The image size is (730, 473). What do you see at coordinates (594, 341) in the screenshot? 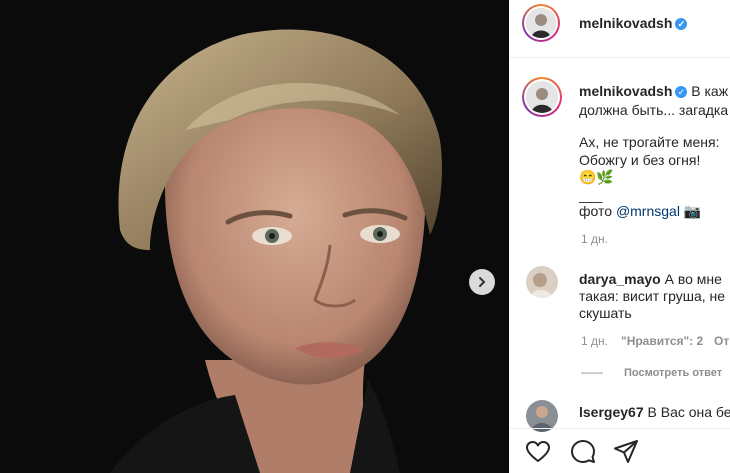
I see `comment-time: 1 дн.` at bounding box center [594, 341].